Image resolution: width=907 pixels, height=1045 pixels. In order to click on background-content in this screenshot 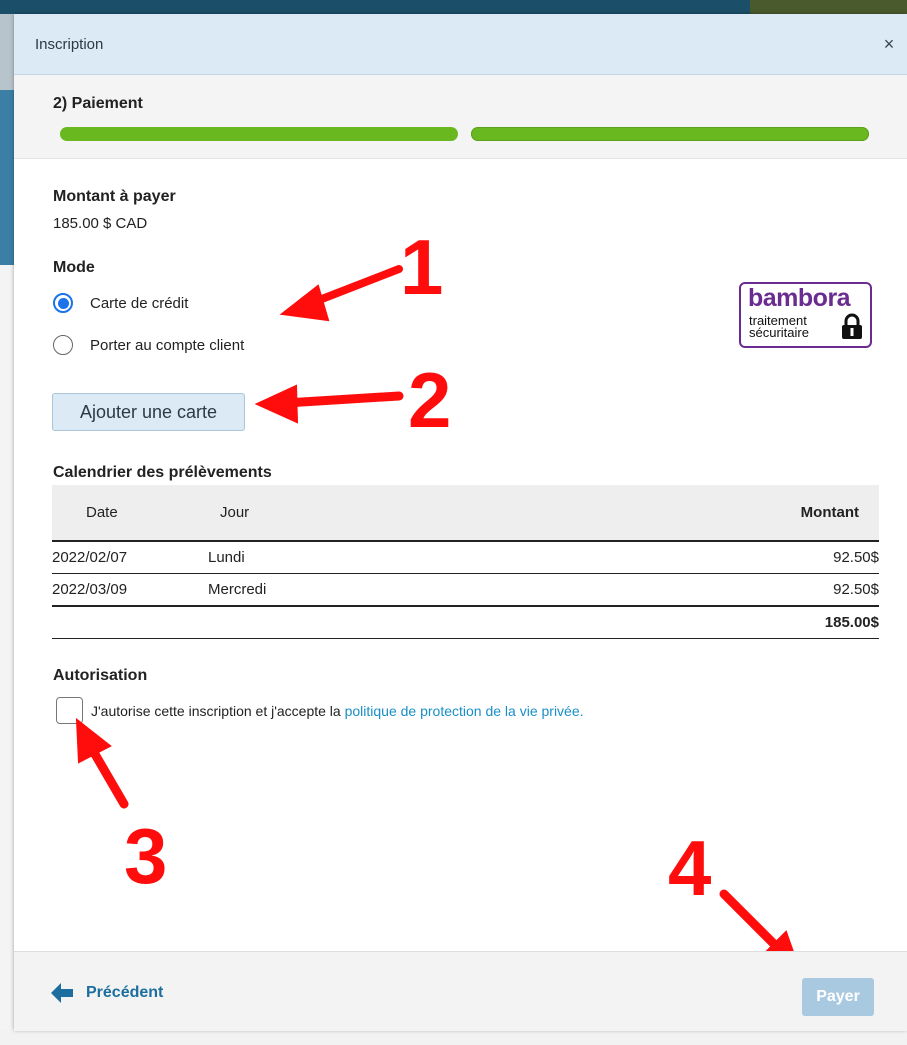, I will do `click(7, 655)`.